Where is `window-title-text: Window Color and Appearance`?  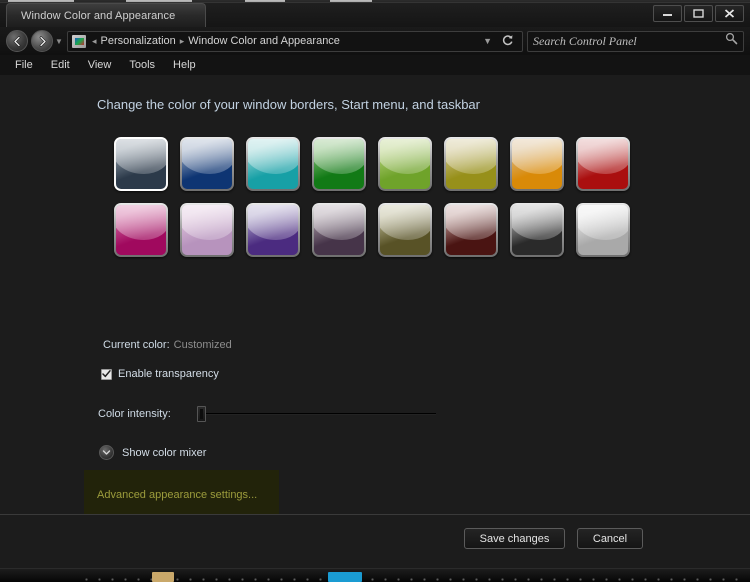
window-title-text: Window Color and Appearance is located at coordinates (98, 15).